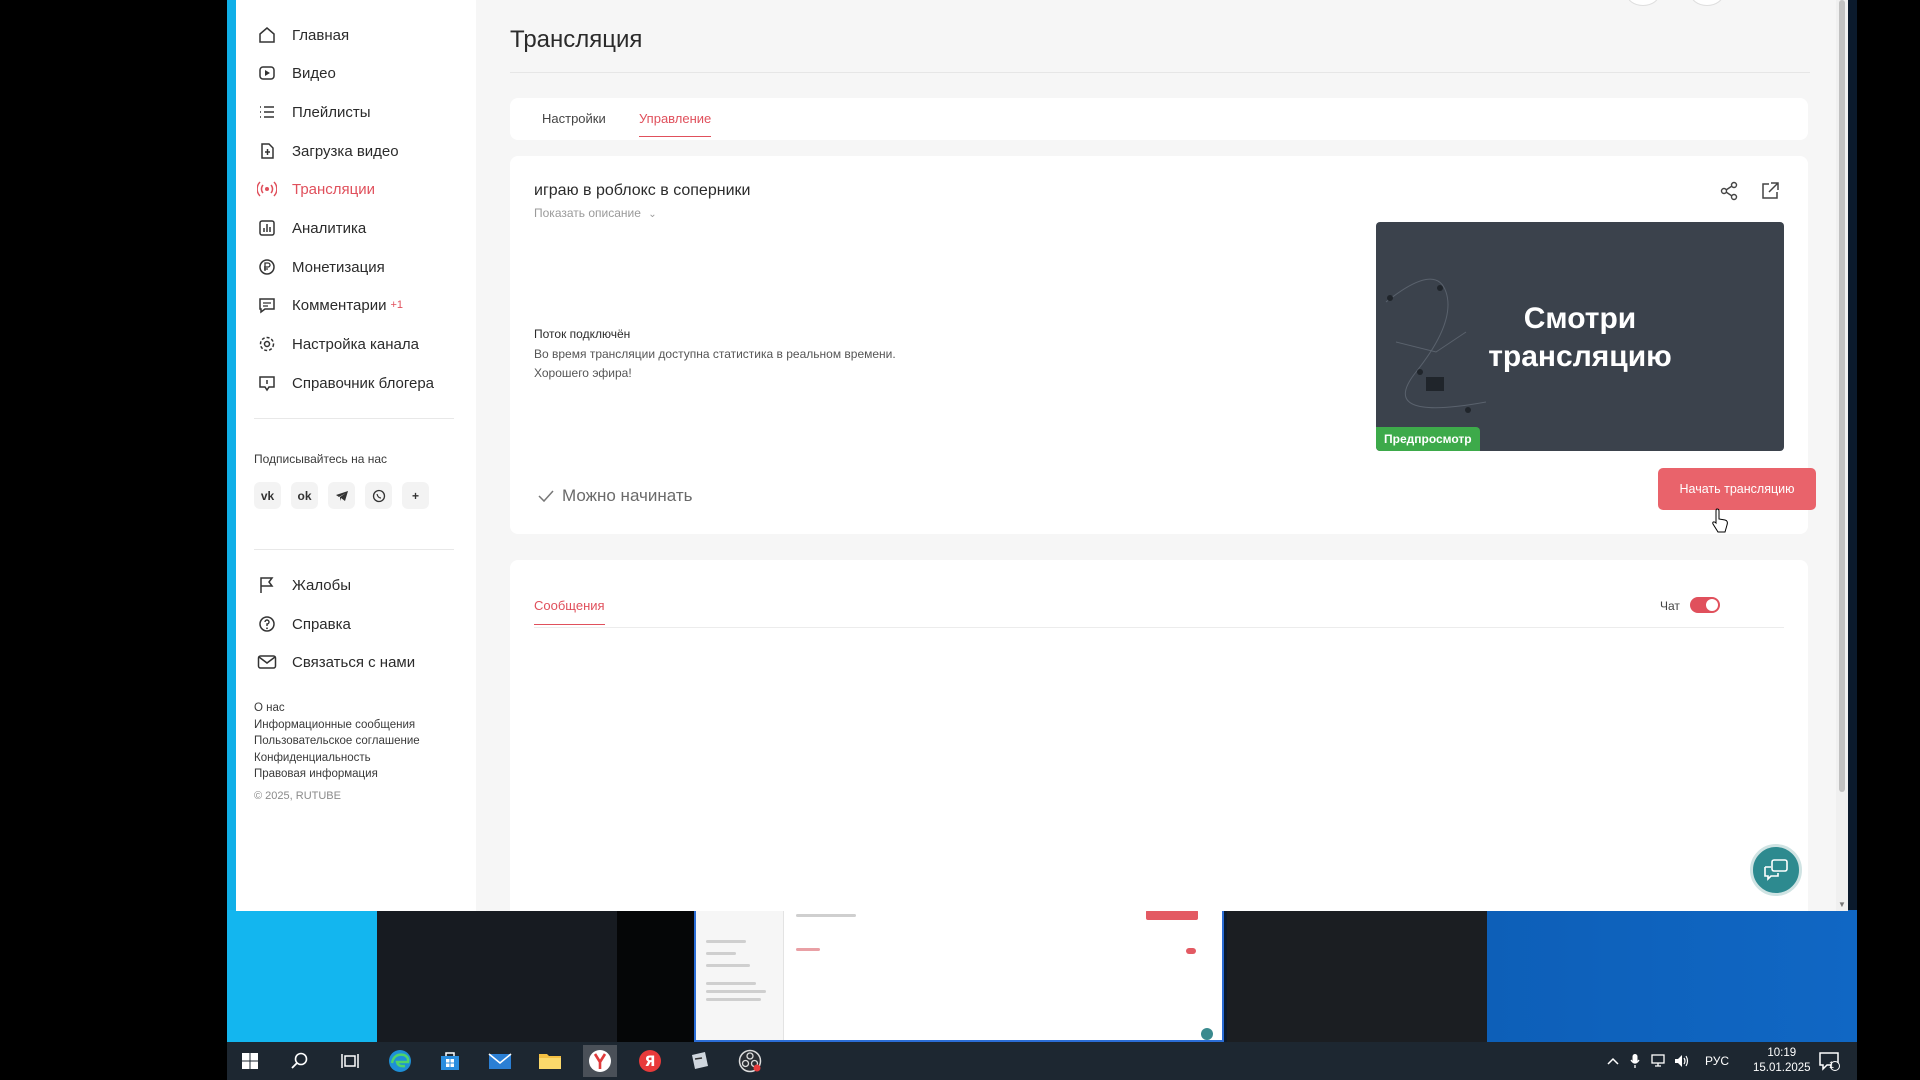 This screenshot has width=1920, height=1080. Describe the element at coordinates (500, 1061) in the screenshot. I see `mail-app-icon` at that location.